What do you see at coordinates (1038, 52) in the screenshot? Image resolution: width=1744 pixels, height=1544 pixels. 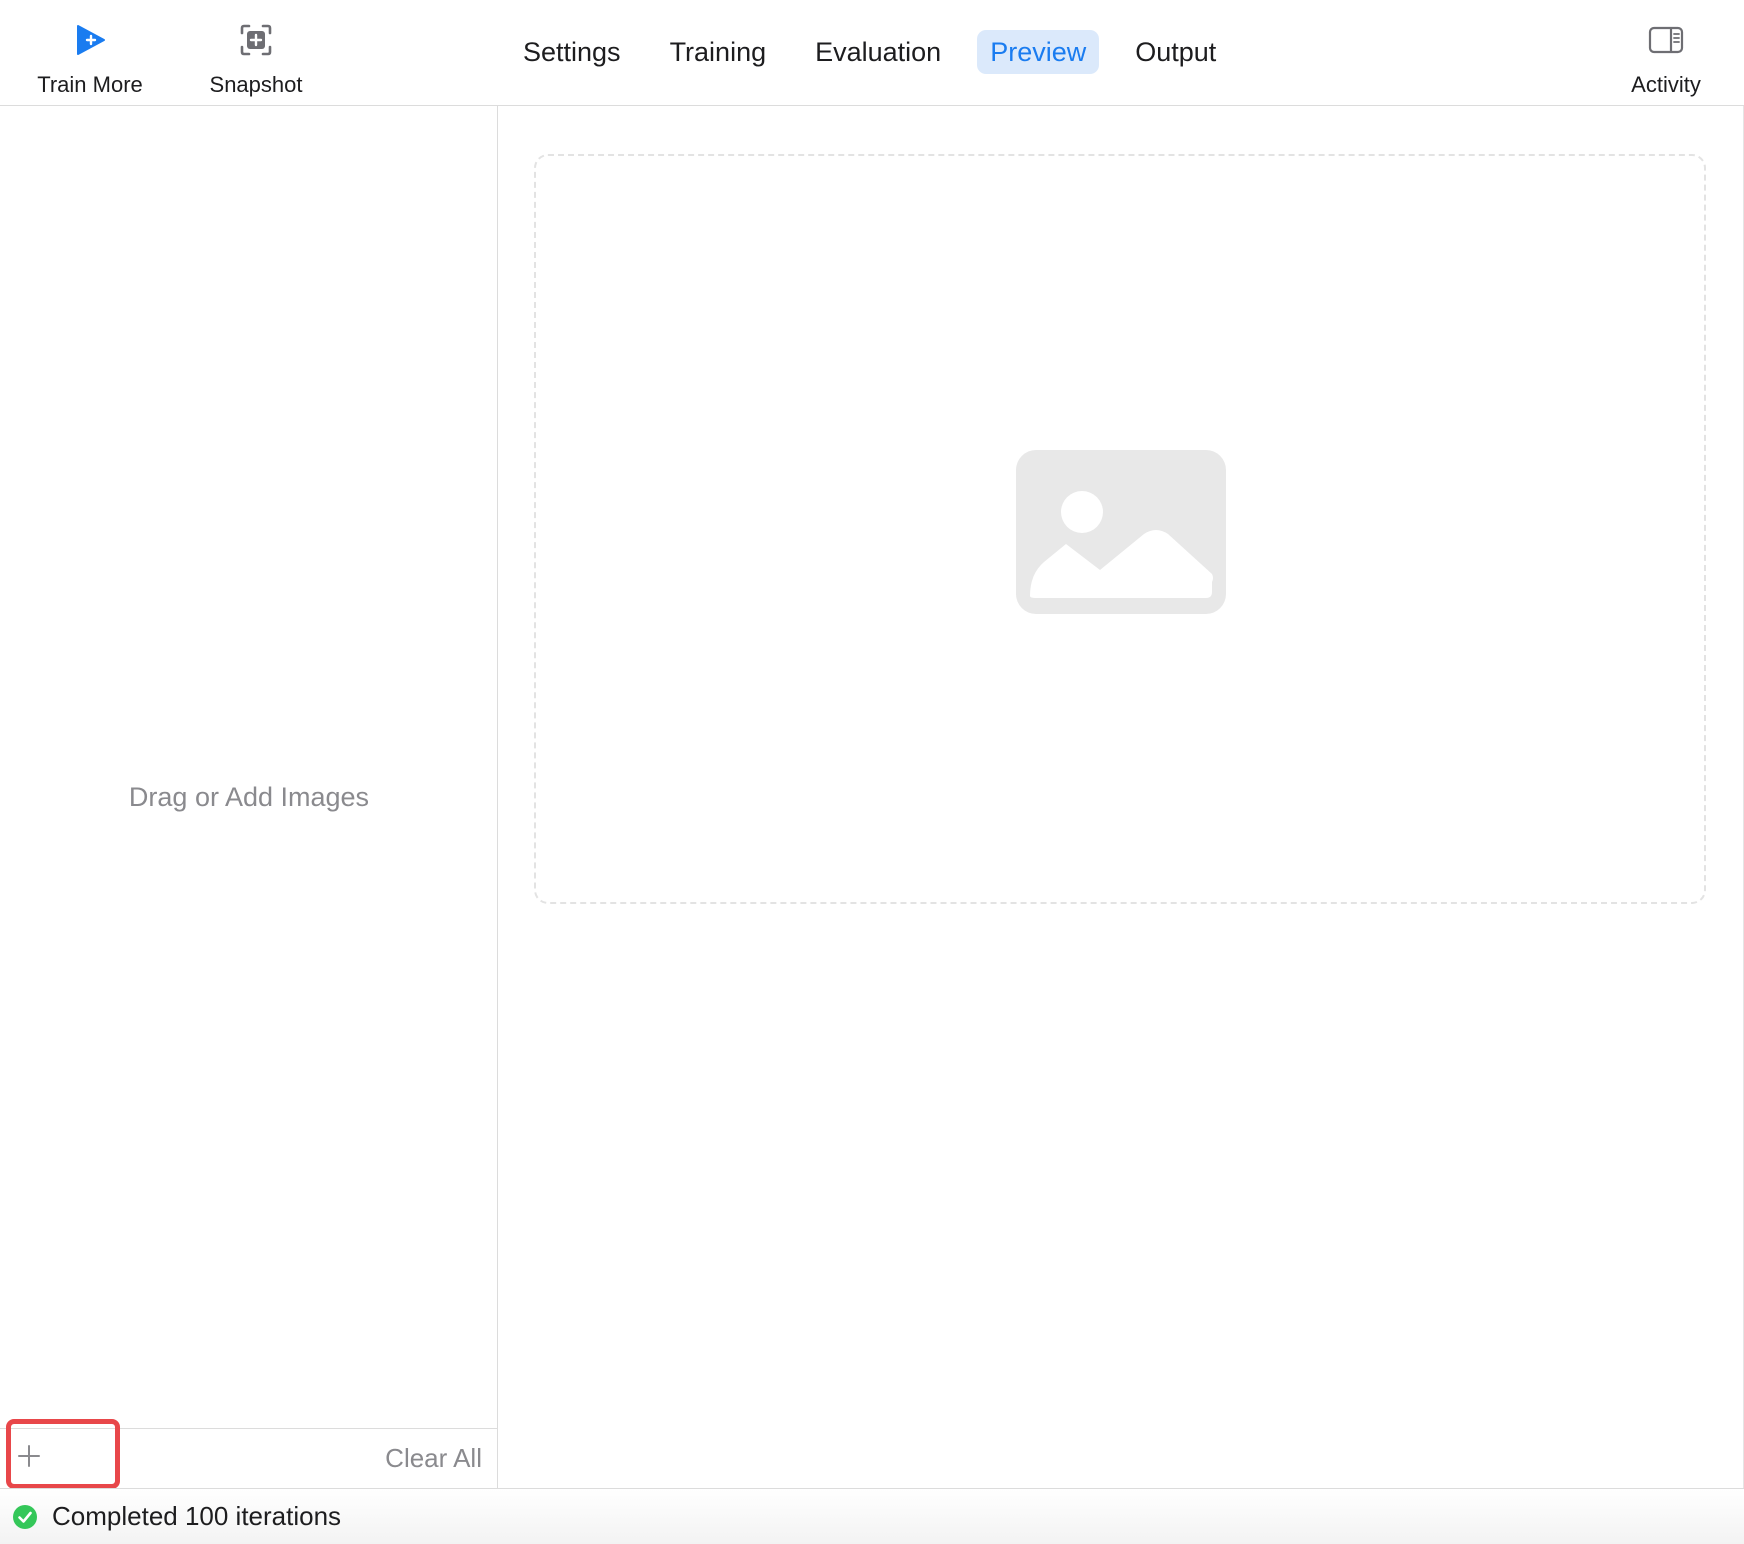 I see `tab-preview: Preview` at bounding box center [1038, 52].